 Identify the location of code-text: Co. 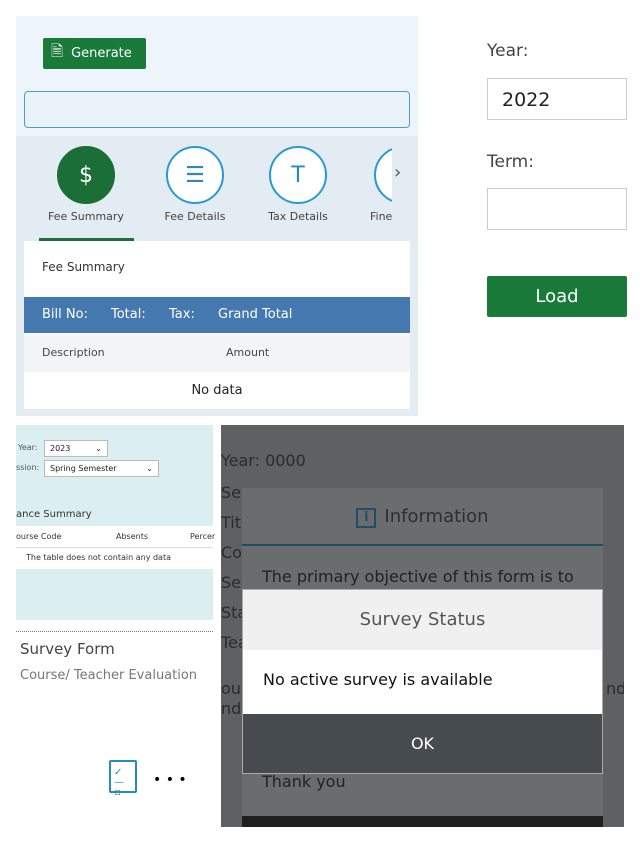
(231, 552).